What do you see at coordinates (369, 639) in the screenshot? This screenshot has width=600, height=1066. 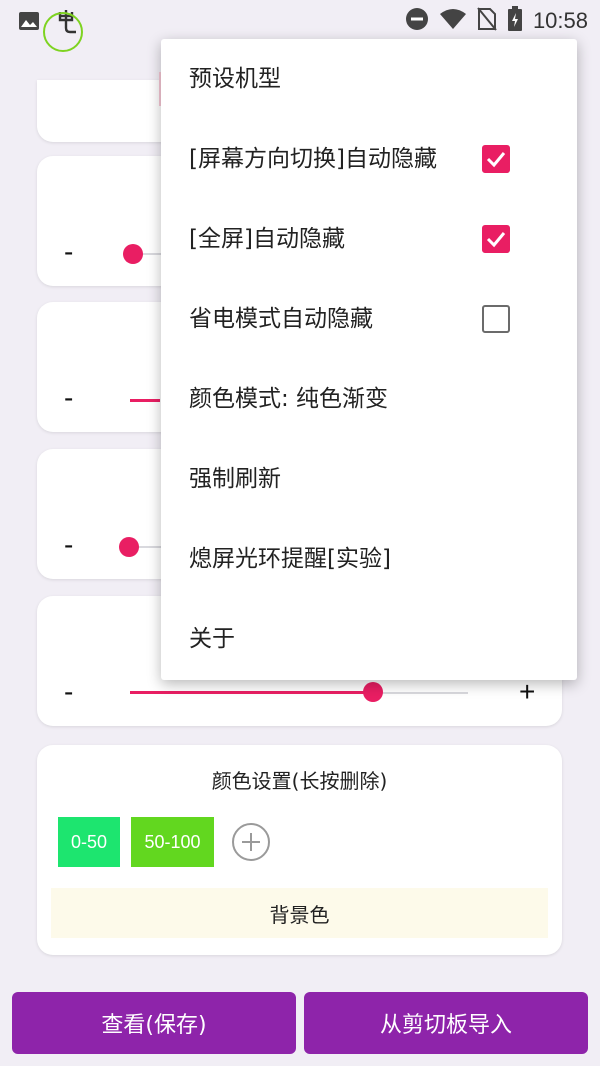 I see `menu-item-about: 关于` at bounding box center [369, 639].